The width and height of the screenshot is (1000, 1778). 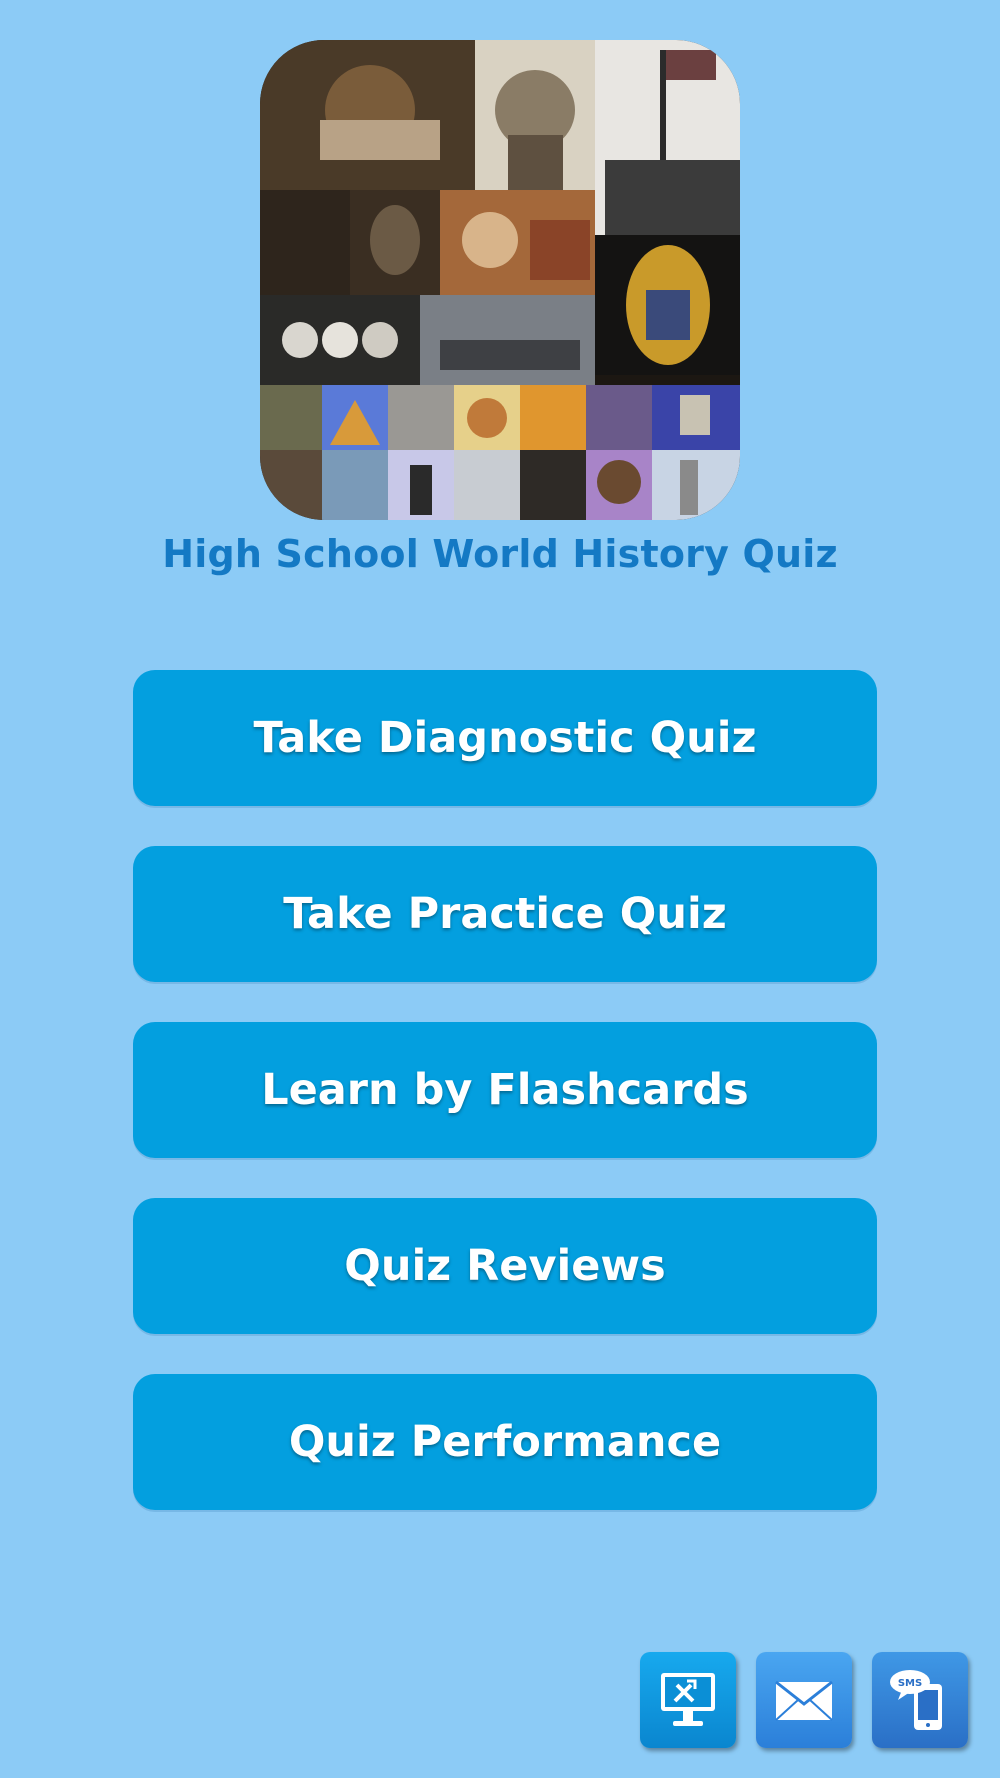 I want to click on desktop-tools-button, so click(x=688, y=1700).